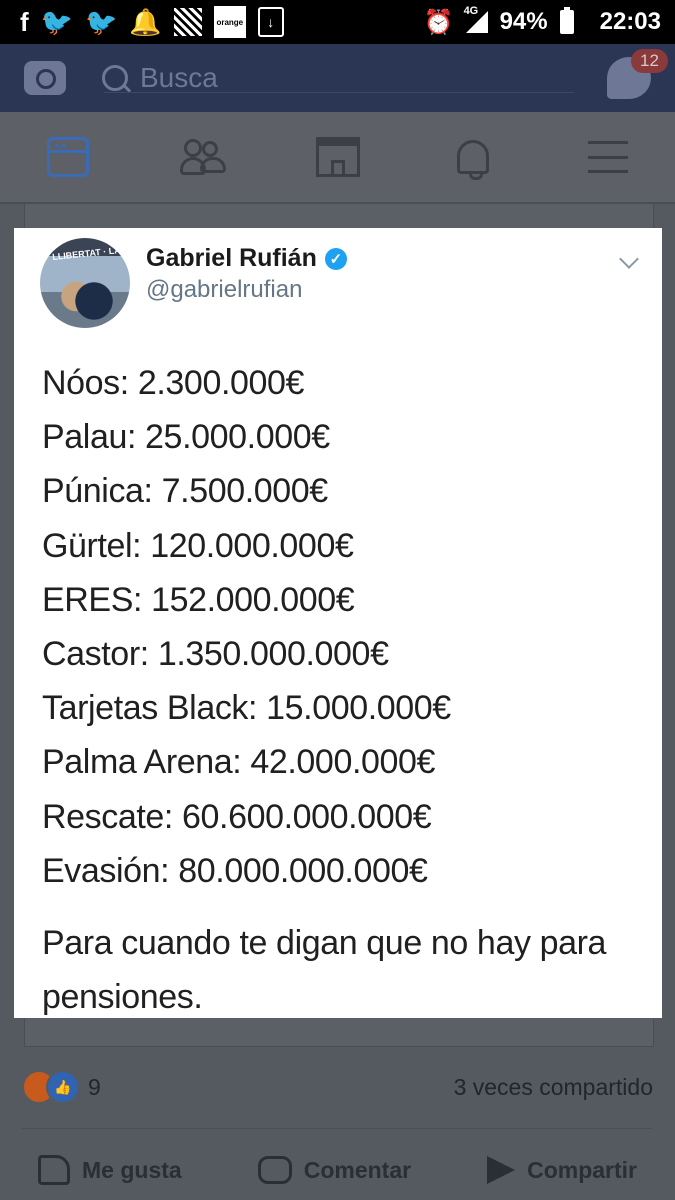 The image size is (675, 1200). I want to click on facebook-header: Busca 12, so click(337, 78).